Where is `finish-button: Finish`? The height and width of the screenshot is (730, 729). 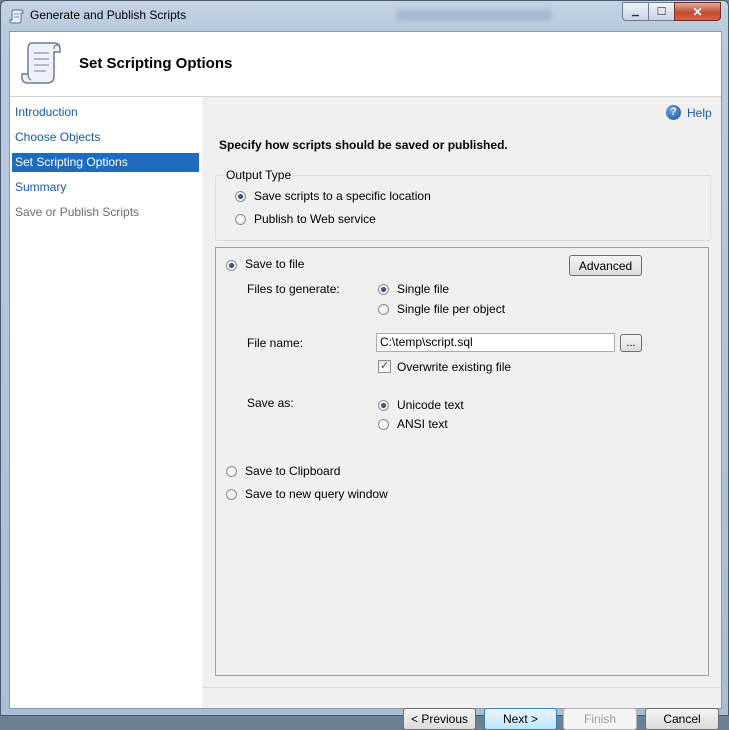
finish-button: Finish is located at coordinates (600, 719).